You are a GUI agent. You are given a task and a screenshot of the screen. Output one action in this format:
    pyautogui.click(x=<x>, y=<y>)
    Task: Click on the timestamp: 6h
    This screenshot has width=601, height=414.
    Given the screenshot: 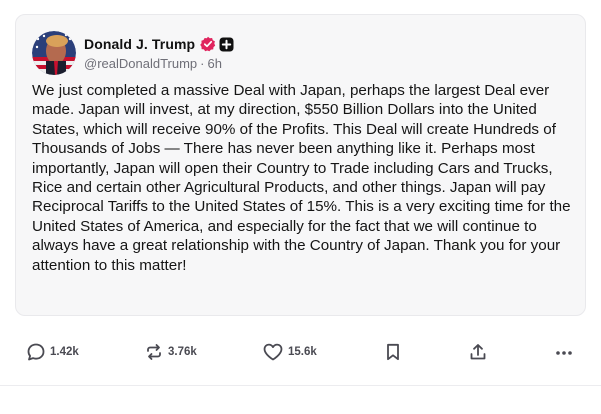 What is the action you would take?
    pyautogui.click(x=215, y=63)
    